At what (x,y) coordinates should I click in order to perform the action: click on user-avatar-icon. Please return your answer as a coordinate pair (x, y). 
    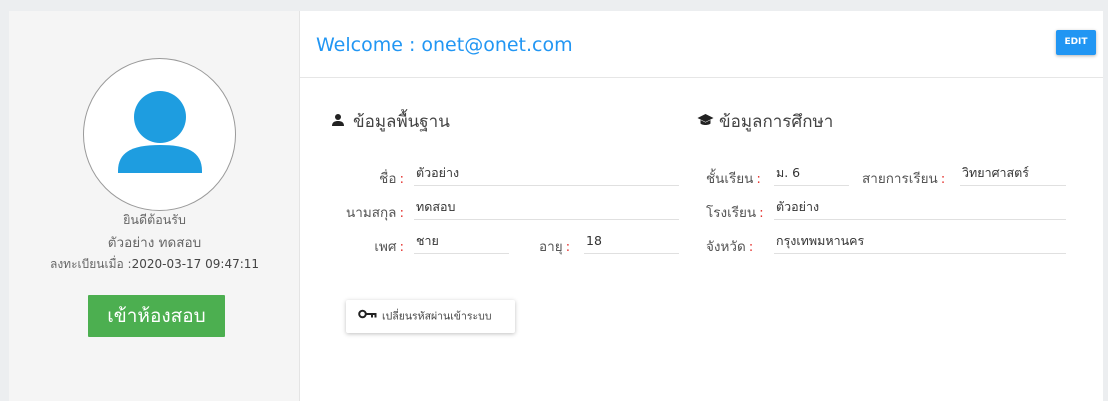
    Looking at the image, I should click on (159, 134).